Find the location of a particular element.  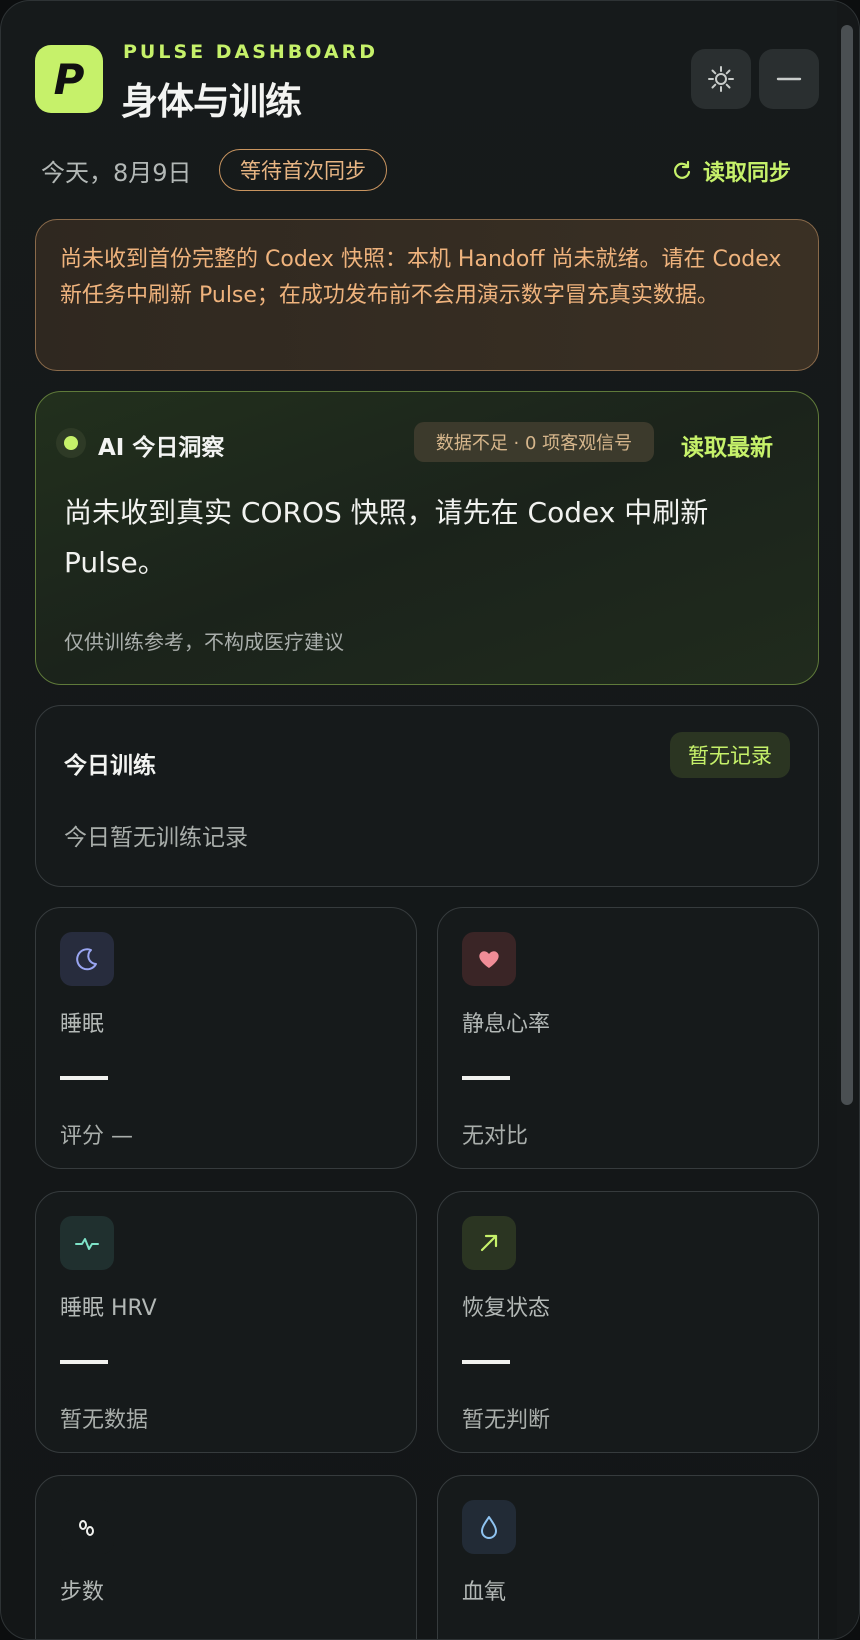

sync-button-label: 读取同步 is located at coordinates (747, 173).